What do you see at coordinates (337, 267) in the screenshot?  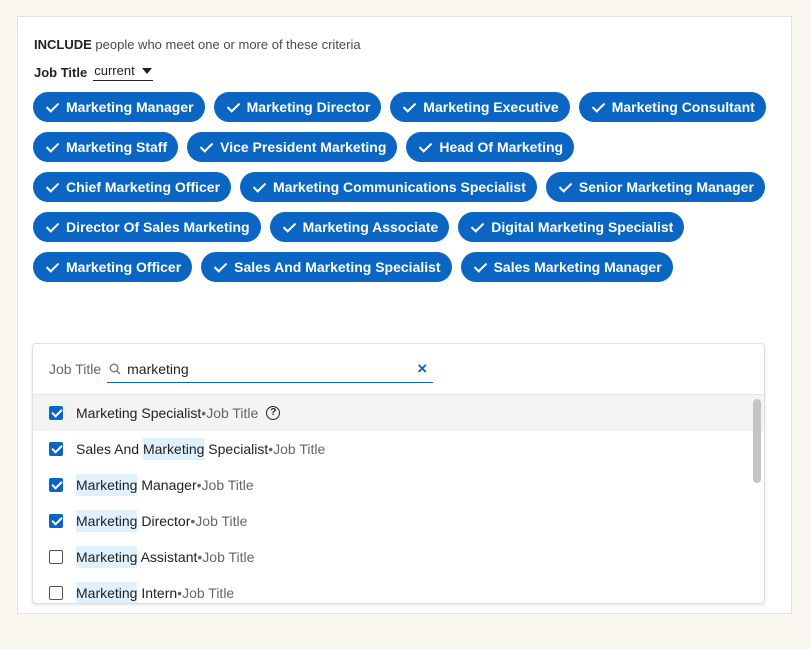 I see `chip-label: Sales And Marketing Specialist` at bounding box center [337, 267].